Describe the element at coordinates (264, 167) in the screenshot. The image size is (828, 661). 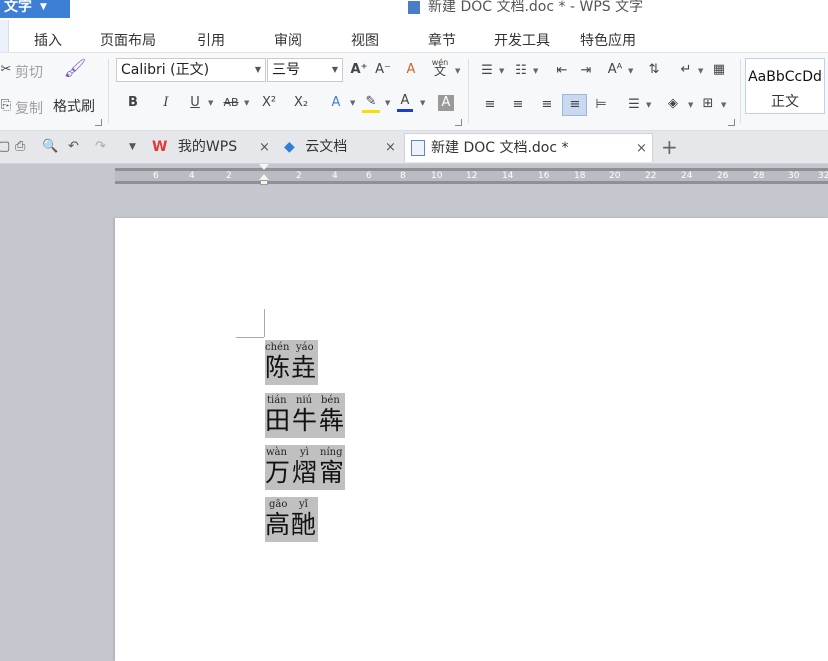
I see `first-line-indent-icon` at that location.